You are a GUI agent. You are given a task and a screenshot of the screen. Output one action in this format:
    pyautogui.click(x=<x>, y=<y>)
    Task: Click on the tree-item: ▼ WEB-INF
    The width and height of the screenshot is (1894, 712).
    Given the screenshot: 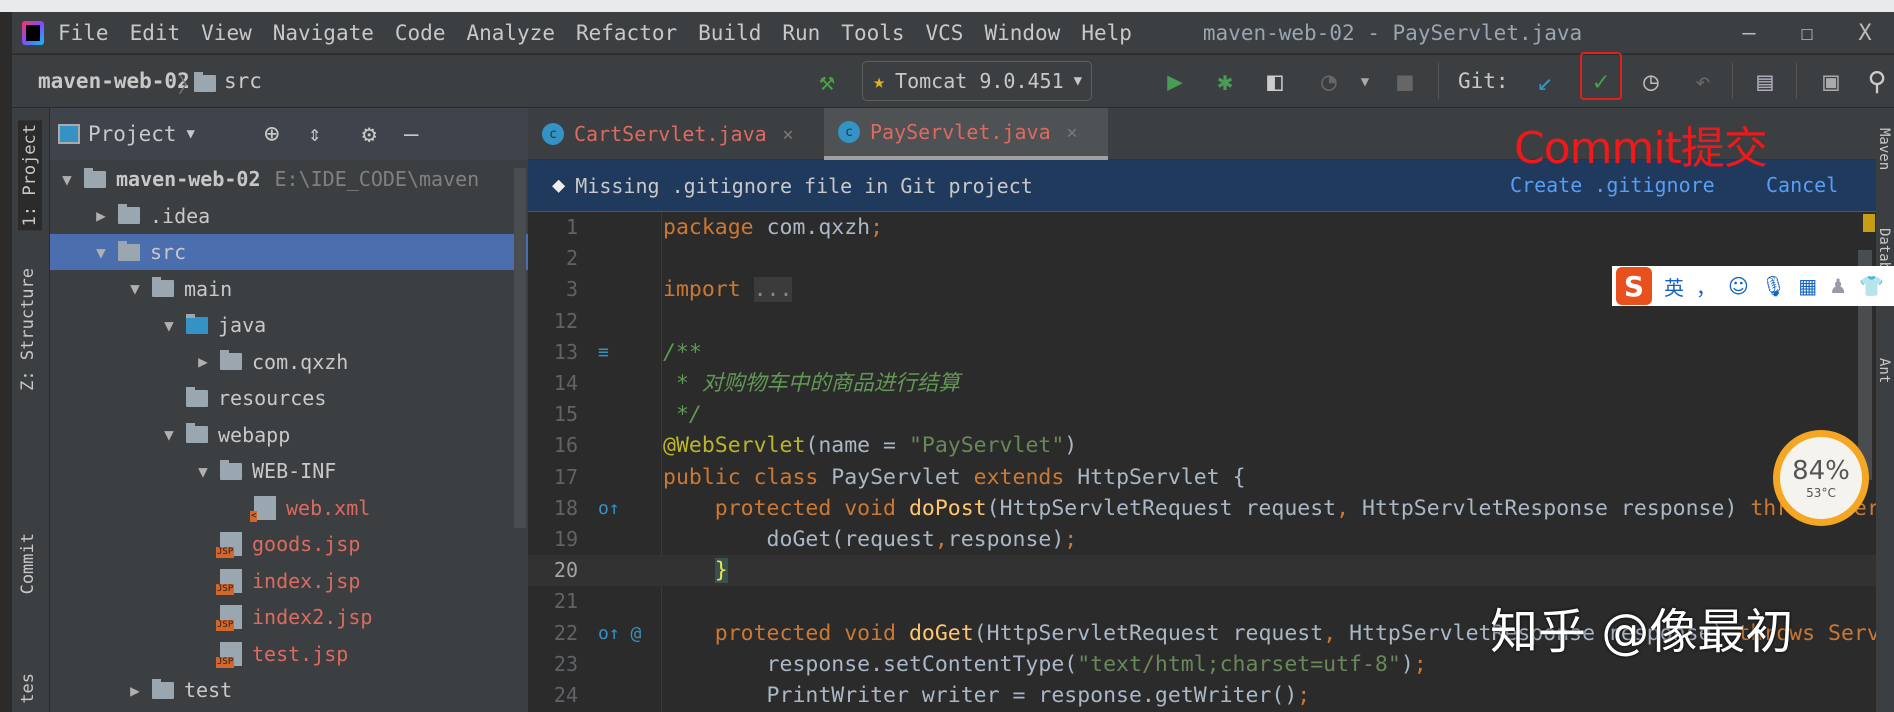 What is the action you would take?
    pyautogui.click(x=289, y=471)
    